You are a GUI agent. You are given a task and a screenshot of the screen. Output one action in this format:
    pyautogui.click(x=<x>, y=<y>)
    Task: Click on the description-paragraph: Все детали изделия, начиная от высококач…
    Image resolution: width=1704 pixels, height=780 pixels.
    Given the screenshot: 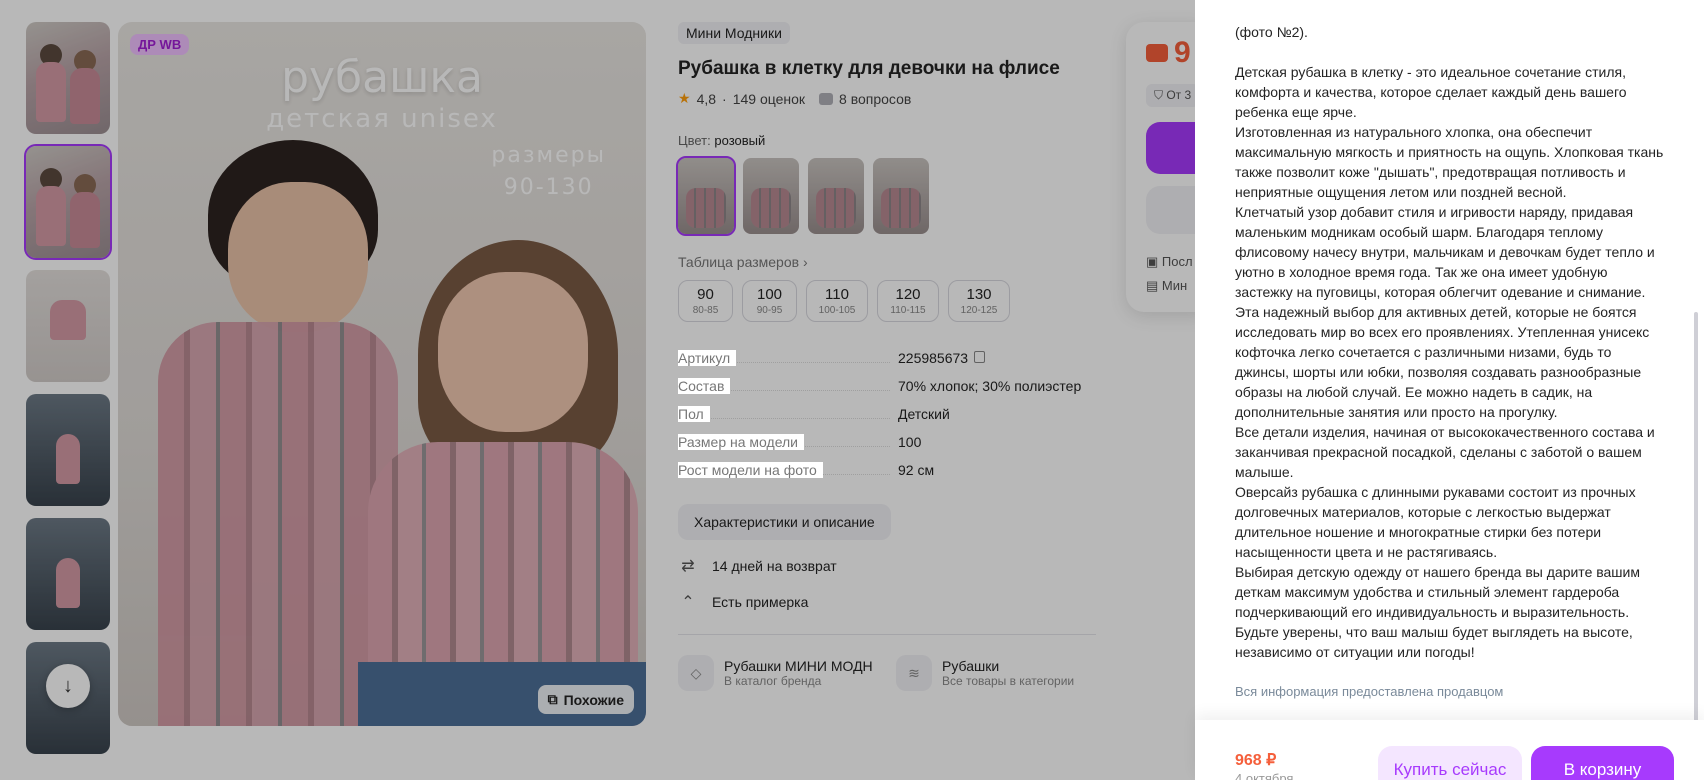 What is the action you would take?
    pyautogui.click(x=1445, y=452)
    